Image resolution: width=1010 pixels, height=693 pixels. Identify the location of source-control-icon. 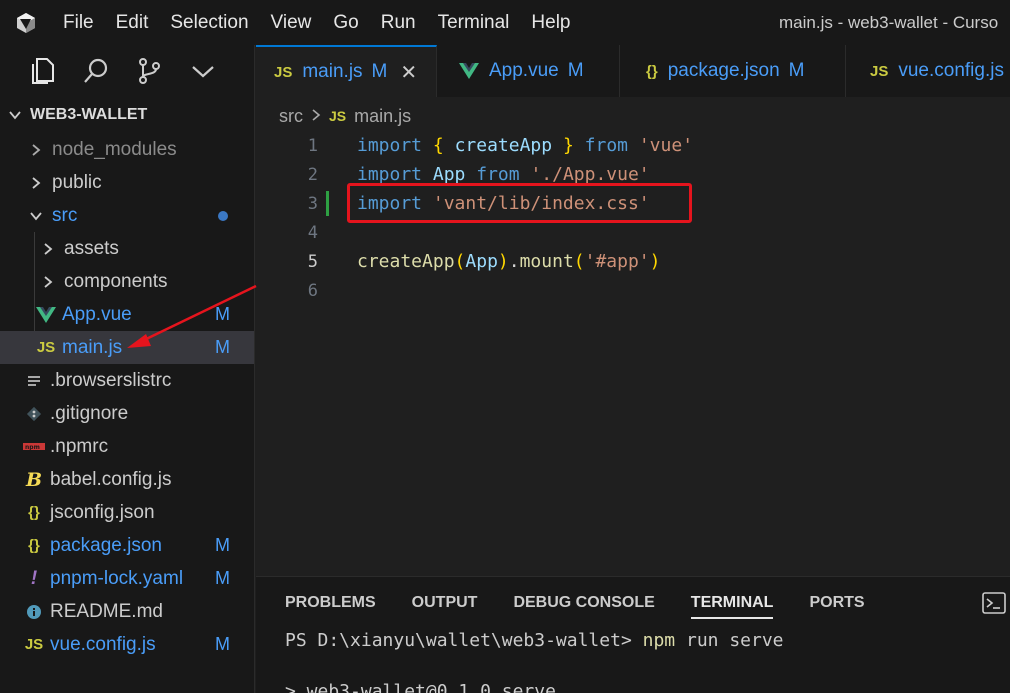
(163, 71).